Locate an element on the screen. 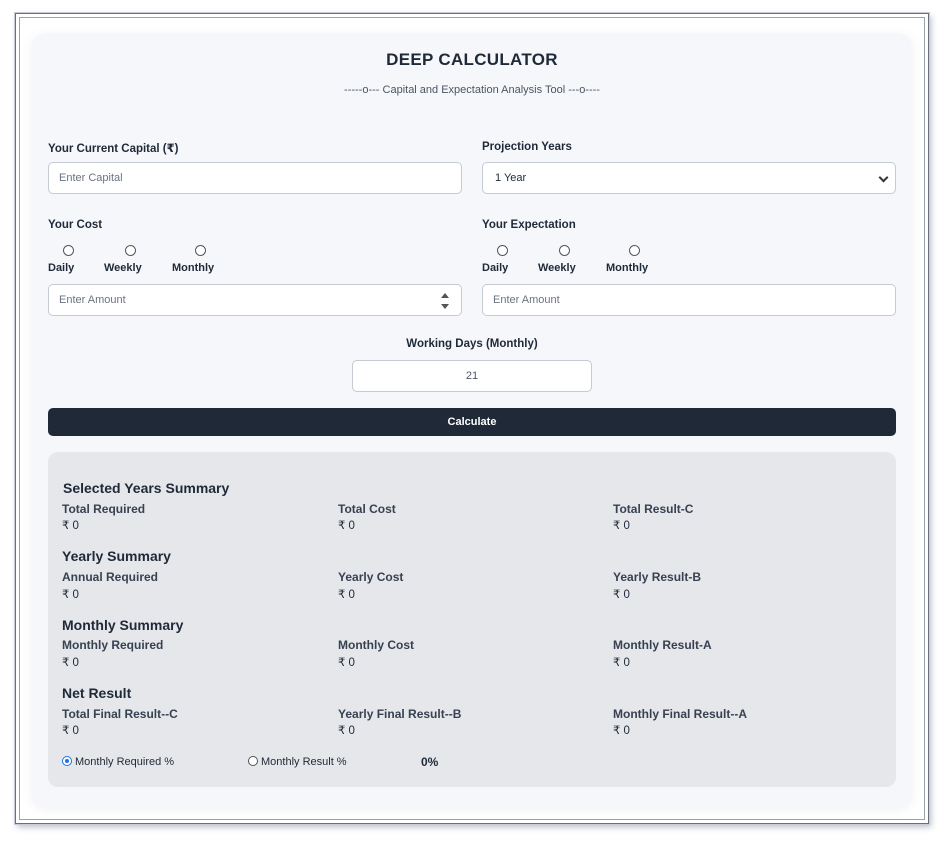 This screenshot has height=842, width=944. monthly-result-pct-option: Monthly Result % is located at coordinates (297, 762).